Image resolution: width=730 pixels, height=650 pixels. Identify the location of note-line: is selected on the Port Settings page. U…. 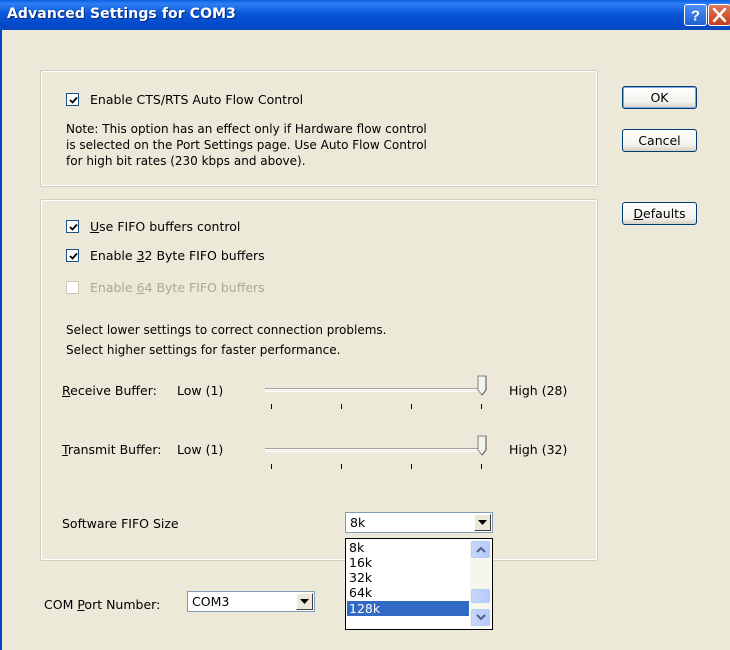
(246, 145).